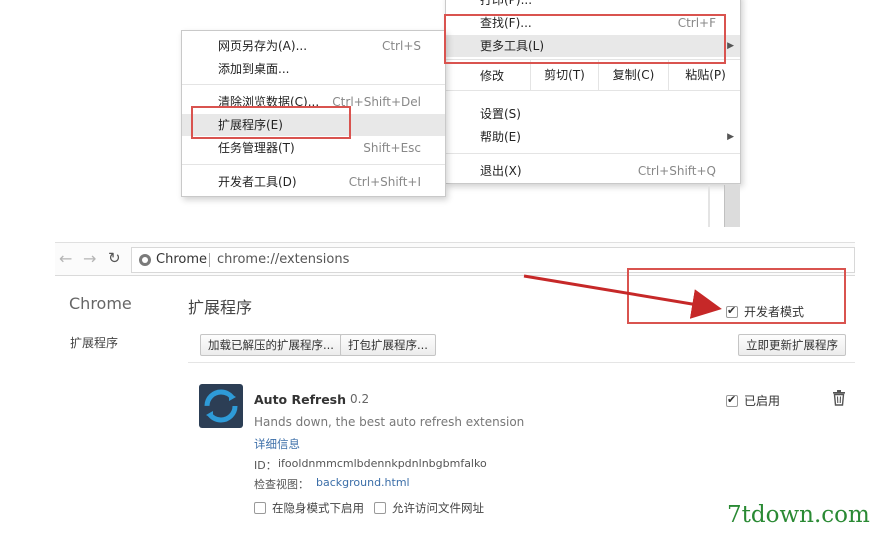  I want to click on update-extensions-button: 立即更新扩展程序, so click(792, 345).